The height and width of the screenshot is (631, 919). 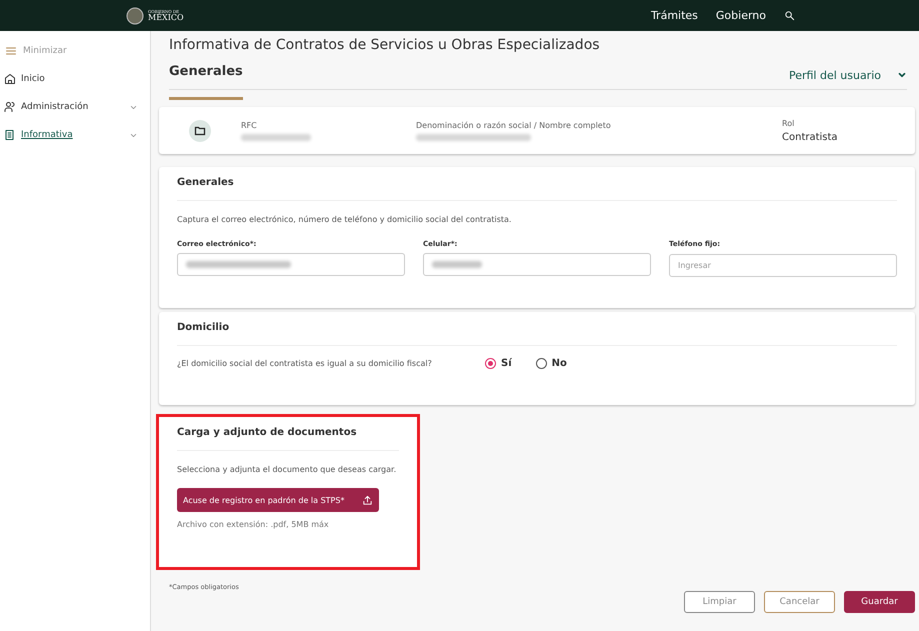 I want to click on field-value: Contratista, so click(x=810, y=137).